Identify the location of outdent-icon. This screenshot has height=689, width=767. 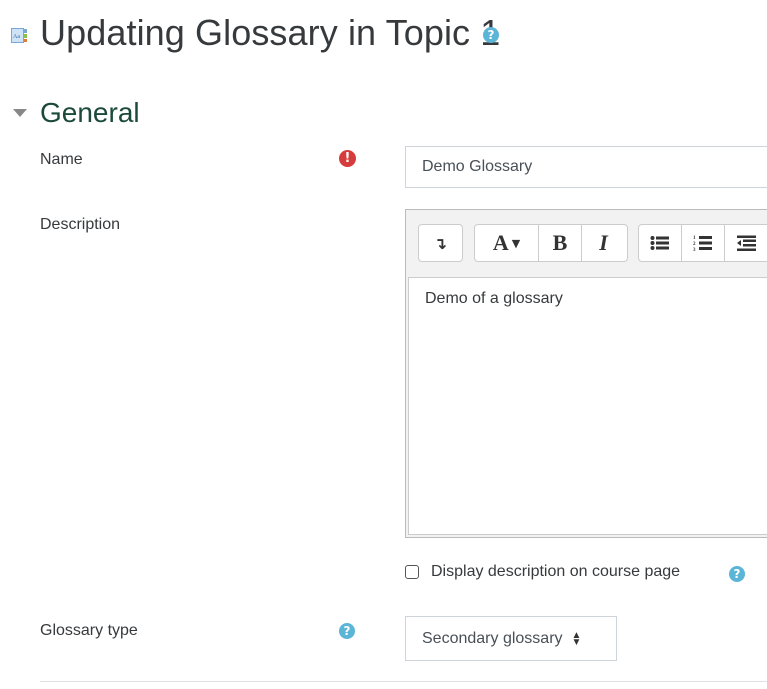
(746, 243).